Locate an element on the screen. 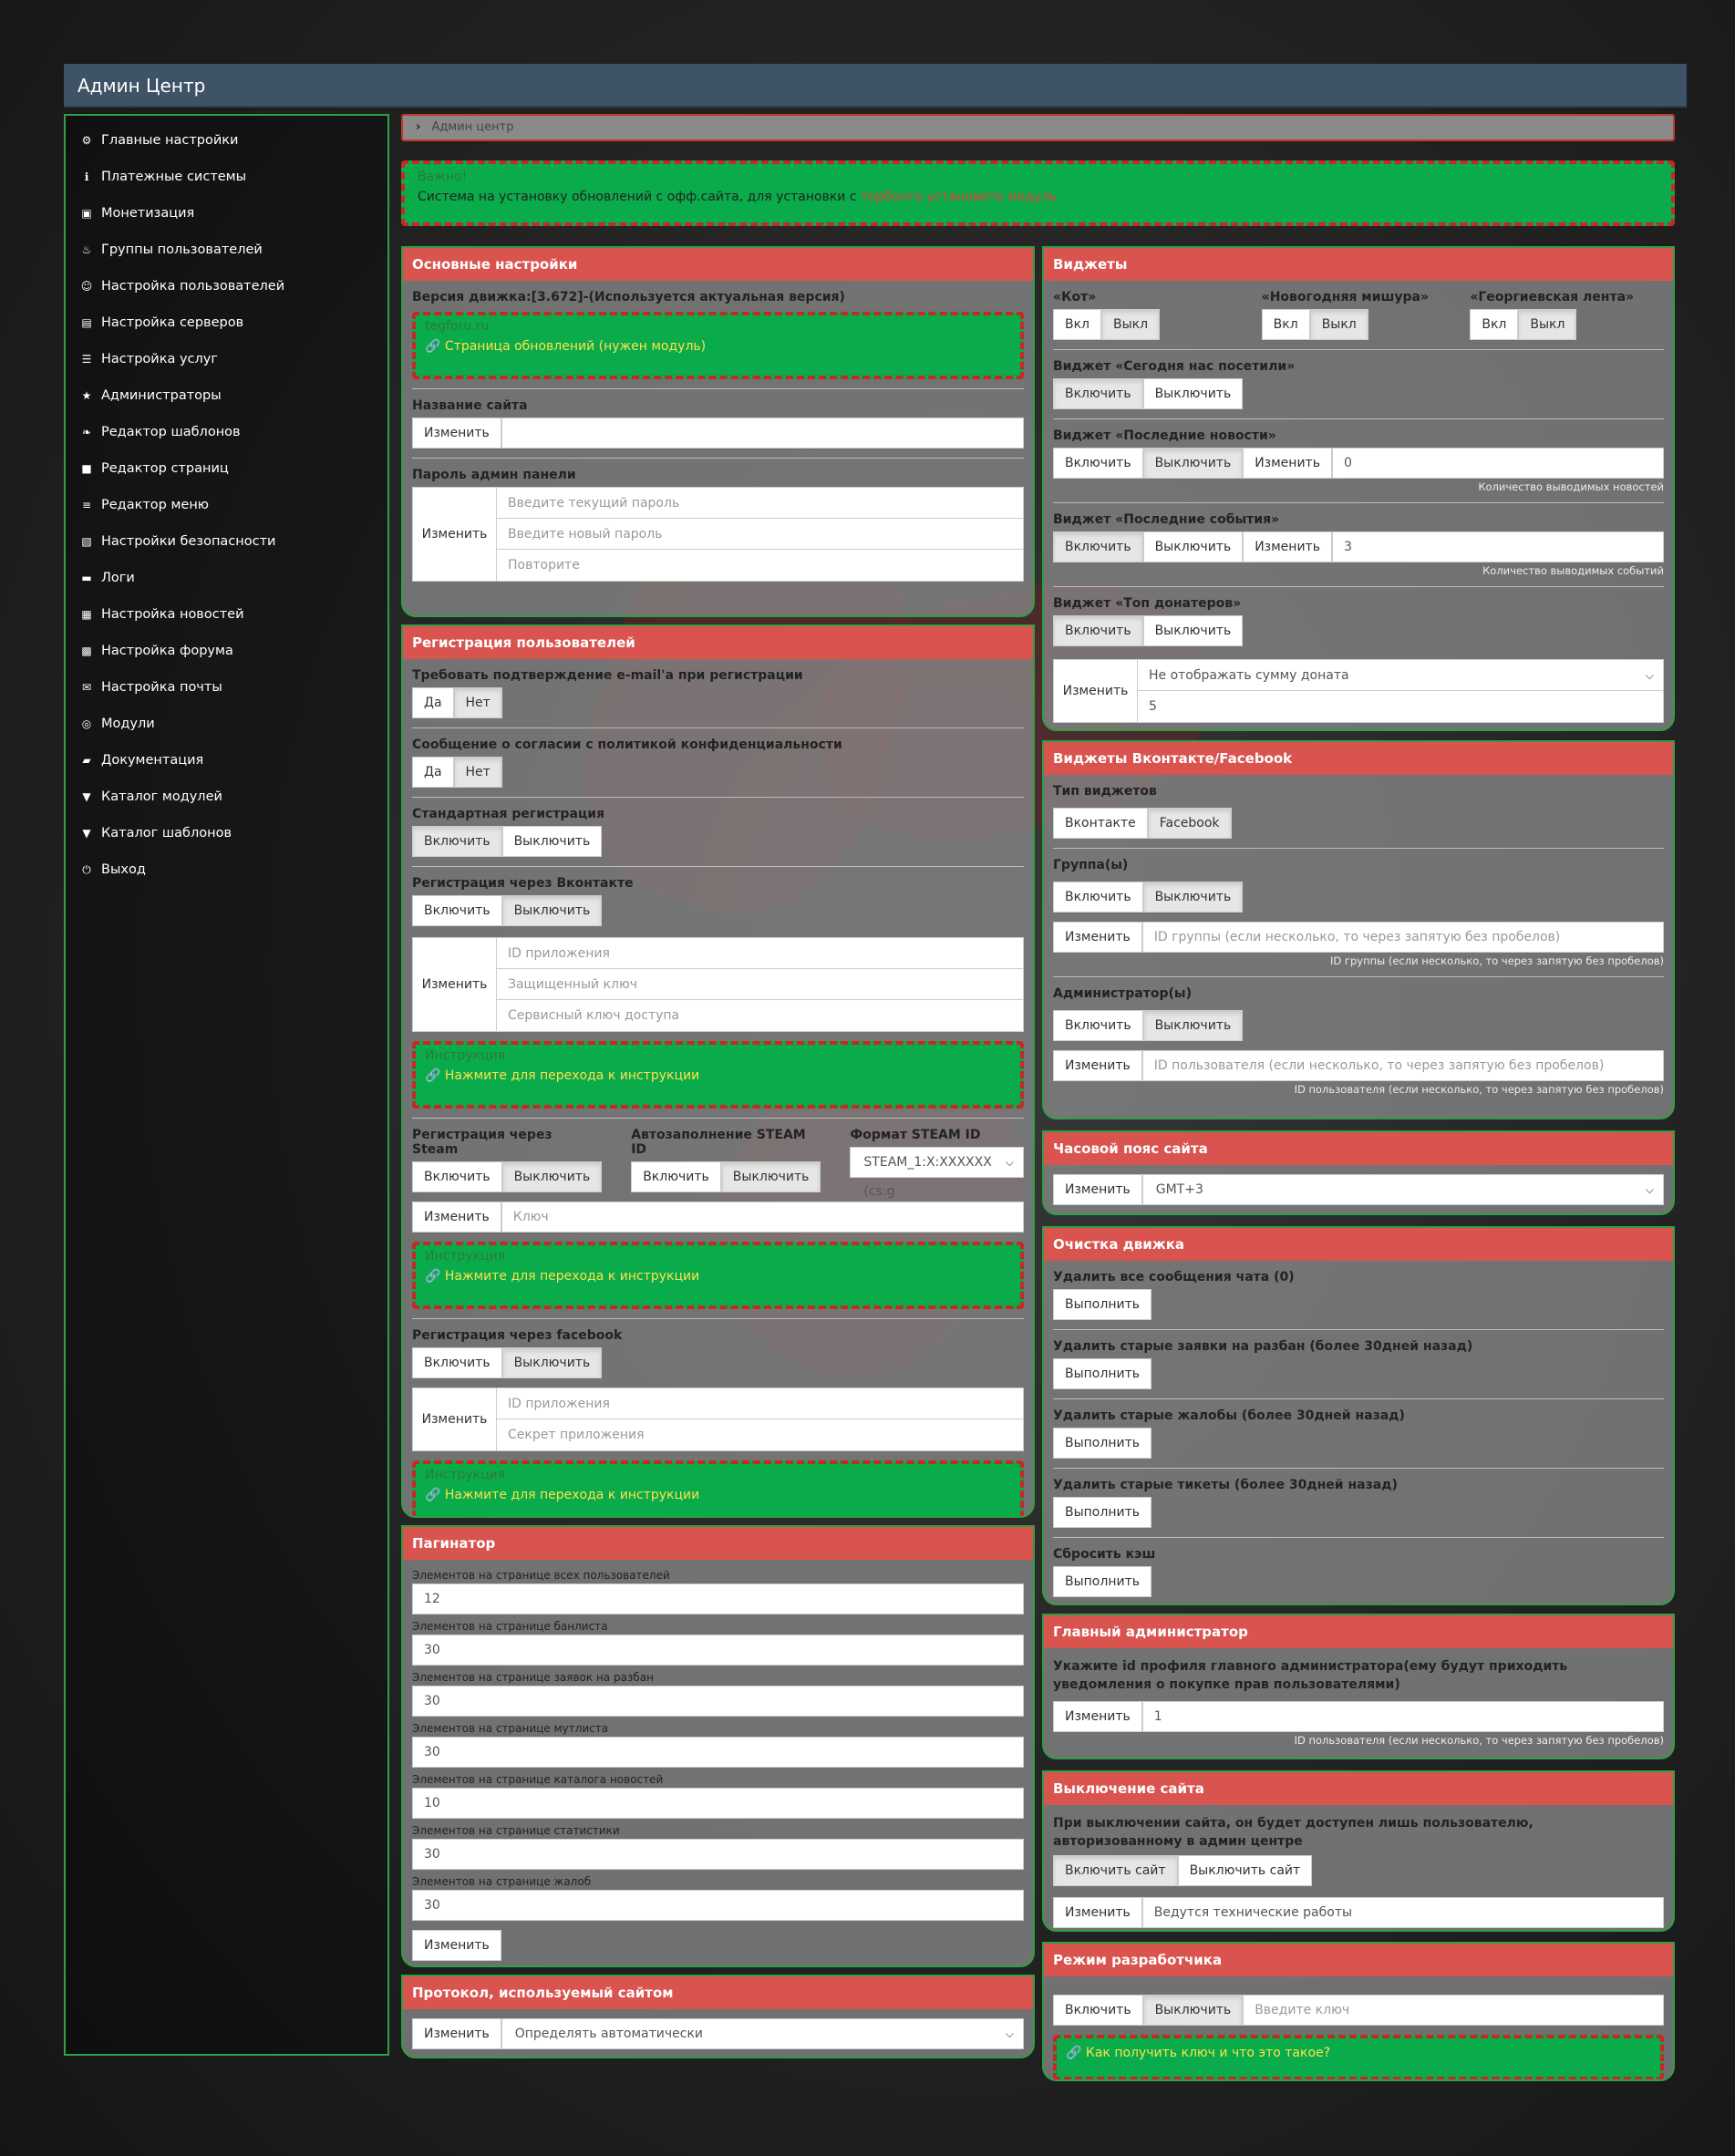 This screenshot has width=1735, height=2156. sidebar-item: ▩ Настройка форума is located at coordinates (226, 651).